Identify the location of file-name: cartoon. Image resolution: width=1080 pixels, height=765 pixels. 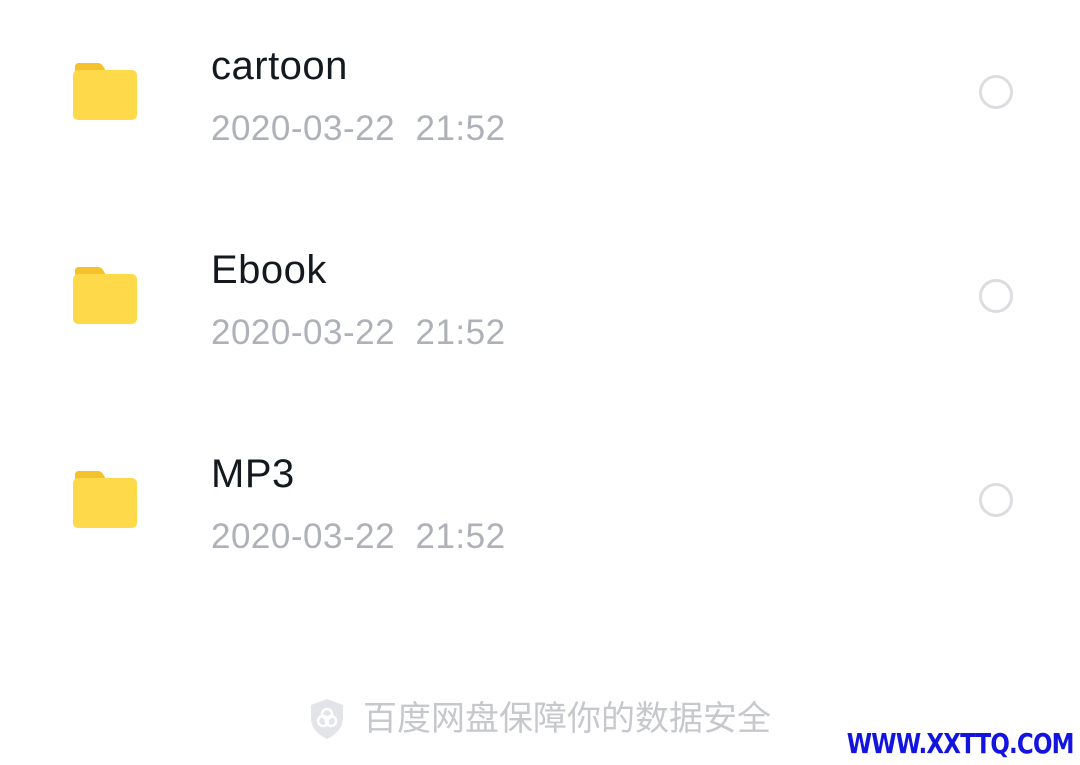
(279, 66).